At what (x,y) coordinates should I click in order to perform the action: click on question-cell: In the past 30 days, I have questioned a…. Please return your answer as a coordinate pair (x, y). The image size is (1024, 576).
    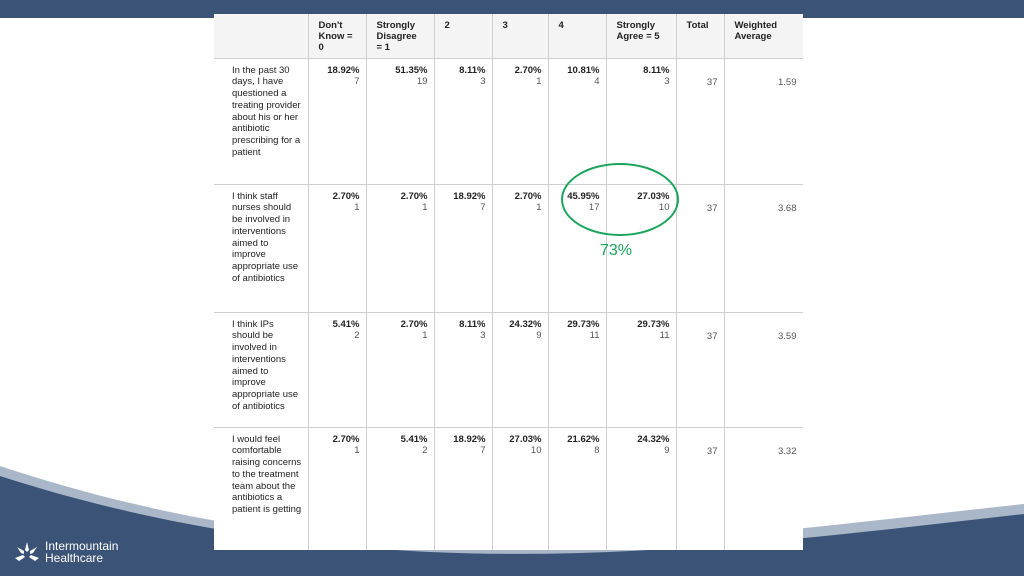
    Looking at the image, I should click on (261, 121).